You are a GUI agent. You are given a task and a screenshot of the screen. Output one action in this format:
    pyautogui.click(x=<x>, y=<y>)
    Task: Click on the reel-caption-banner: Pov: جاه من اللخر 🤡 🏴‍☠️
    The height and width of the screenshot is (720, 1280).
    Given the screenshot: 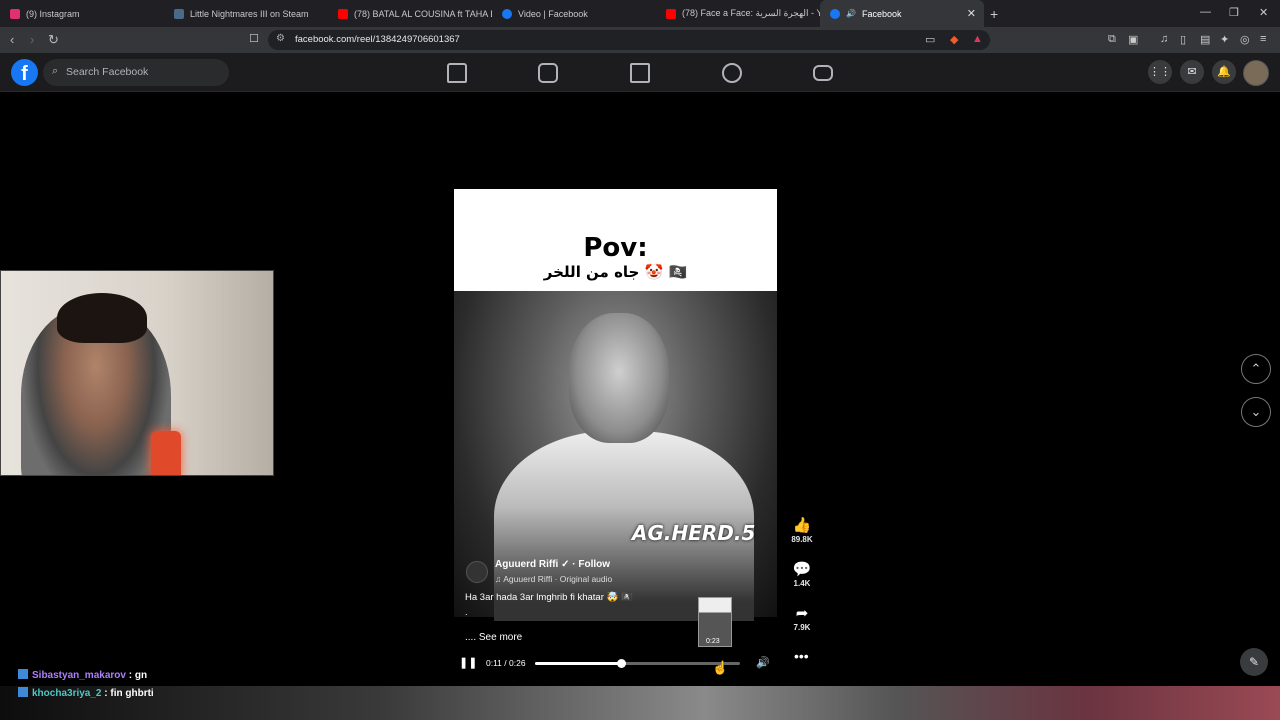 What is the action you would take?
    pyautogui.click(x=615, y=240)
    